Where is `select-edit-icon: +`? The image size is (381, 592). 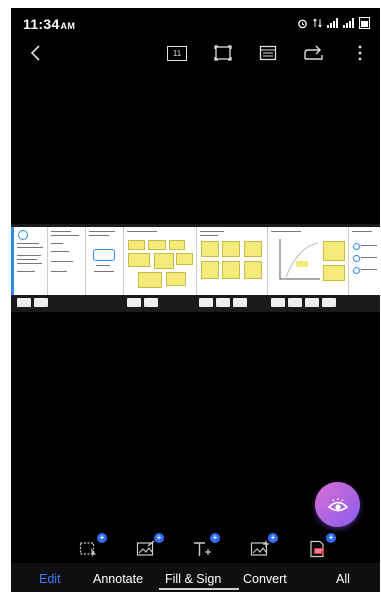 select-edit-icon: + is located at coordinates (91, 547).